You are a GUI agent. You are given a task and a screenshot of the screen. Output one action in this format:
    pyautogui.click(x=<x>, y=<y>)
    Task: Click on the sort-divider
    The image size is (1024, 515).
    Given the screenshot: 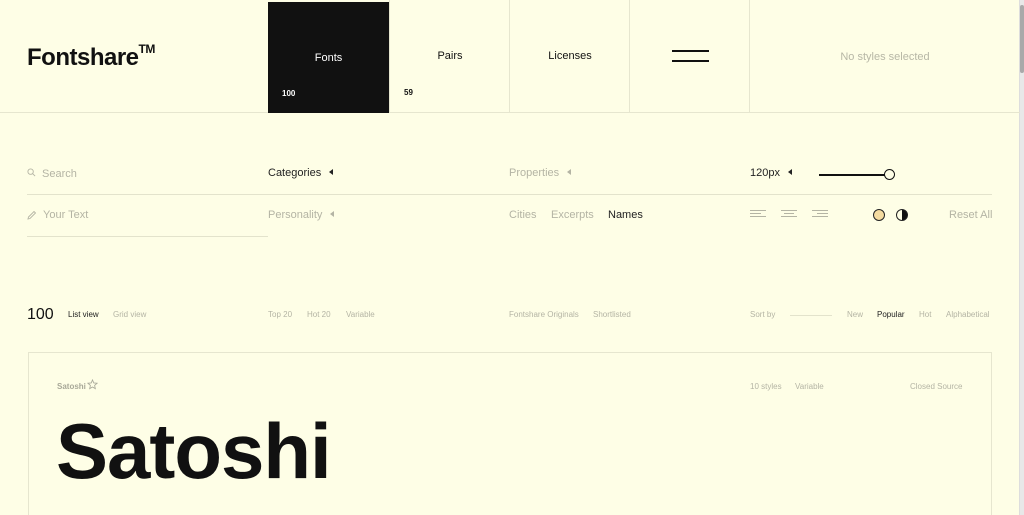 What is the action you would take?
    pyautogui.click(x=811, y=315)
    